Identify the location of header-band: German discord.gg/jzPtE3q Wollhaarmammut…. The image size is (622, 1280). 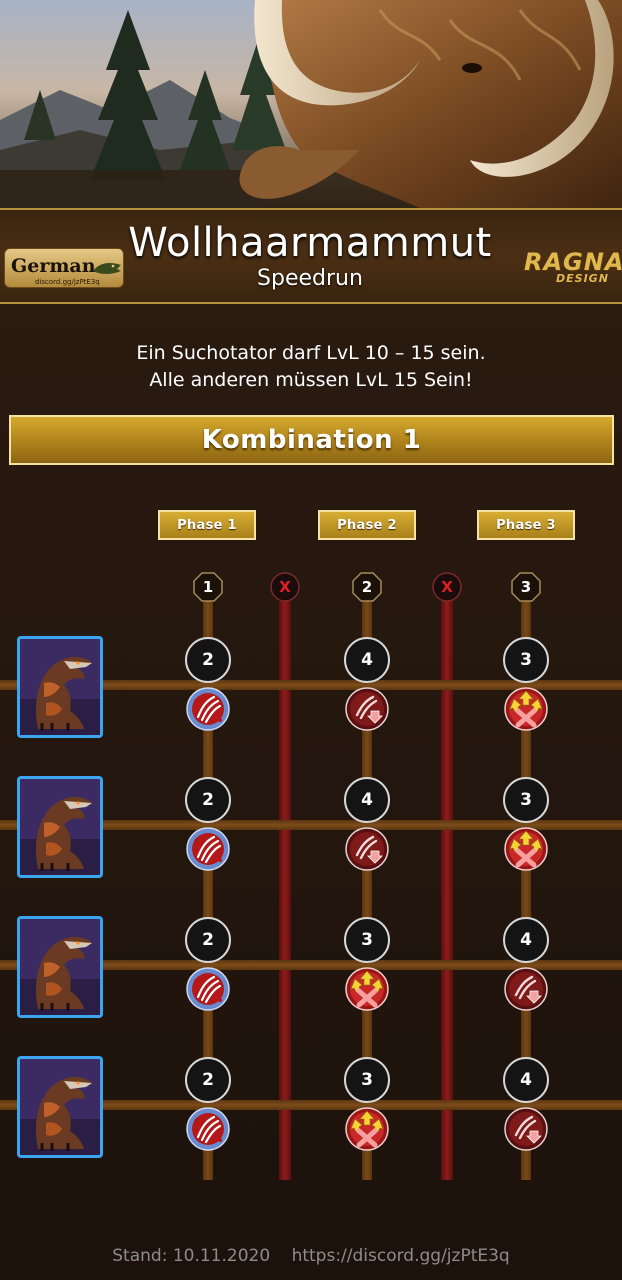
(311, 256).